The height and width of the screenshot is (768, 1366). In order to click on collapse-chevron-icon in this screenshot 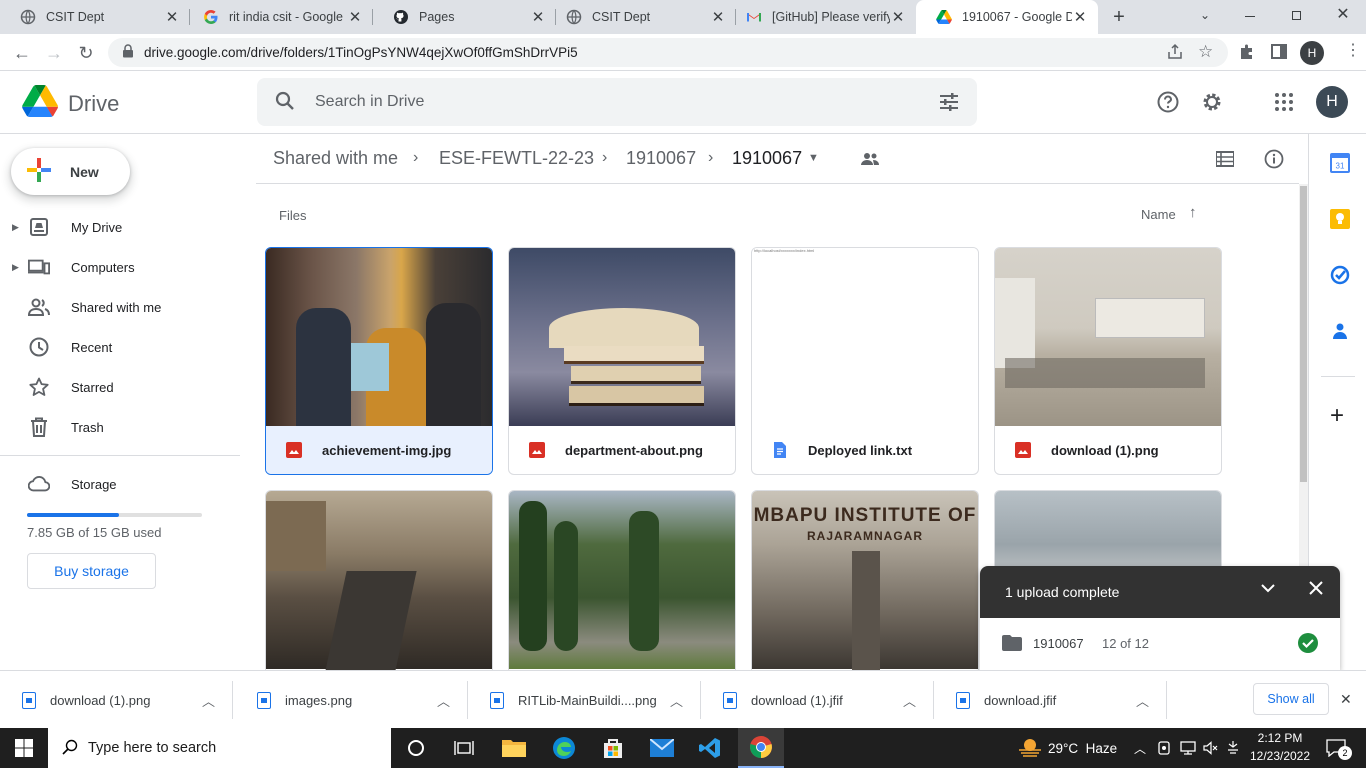, I will do `click(1268, 589)`.